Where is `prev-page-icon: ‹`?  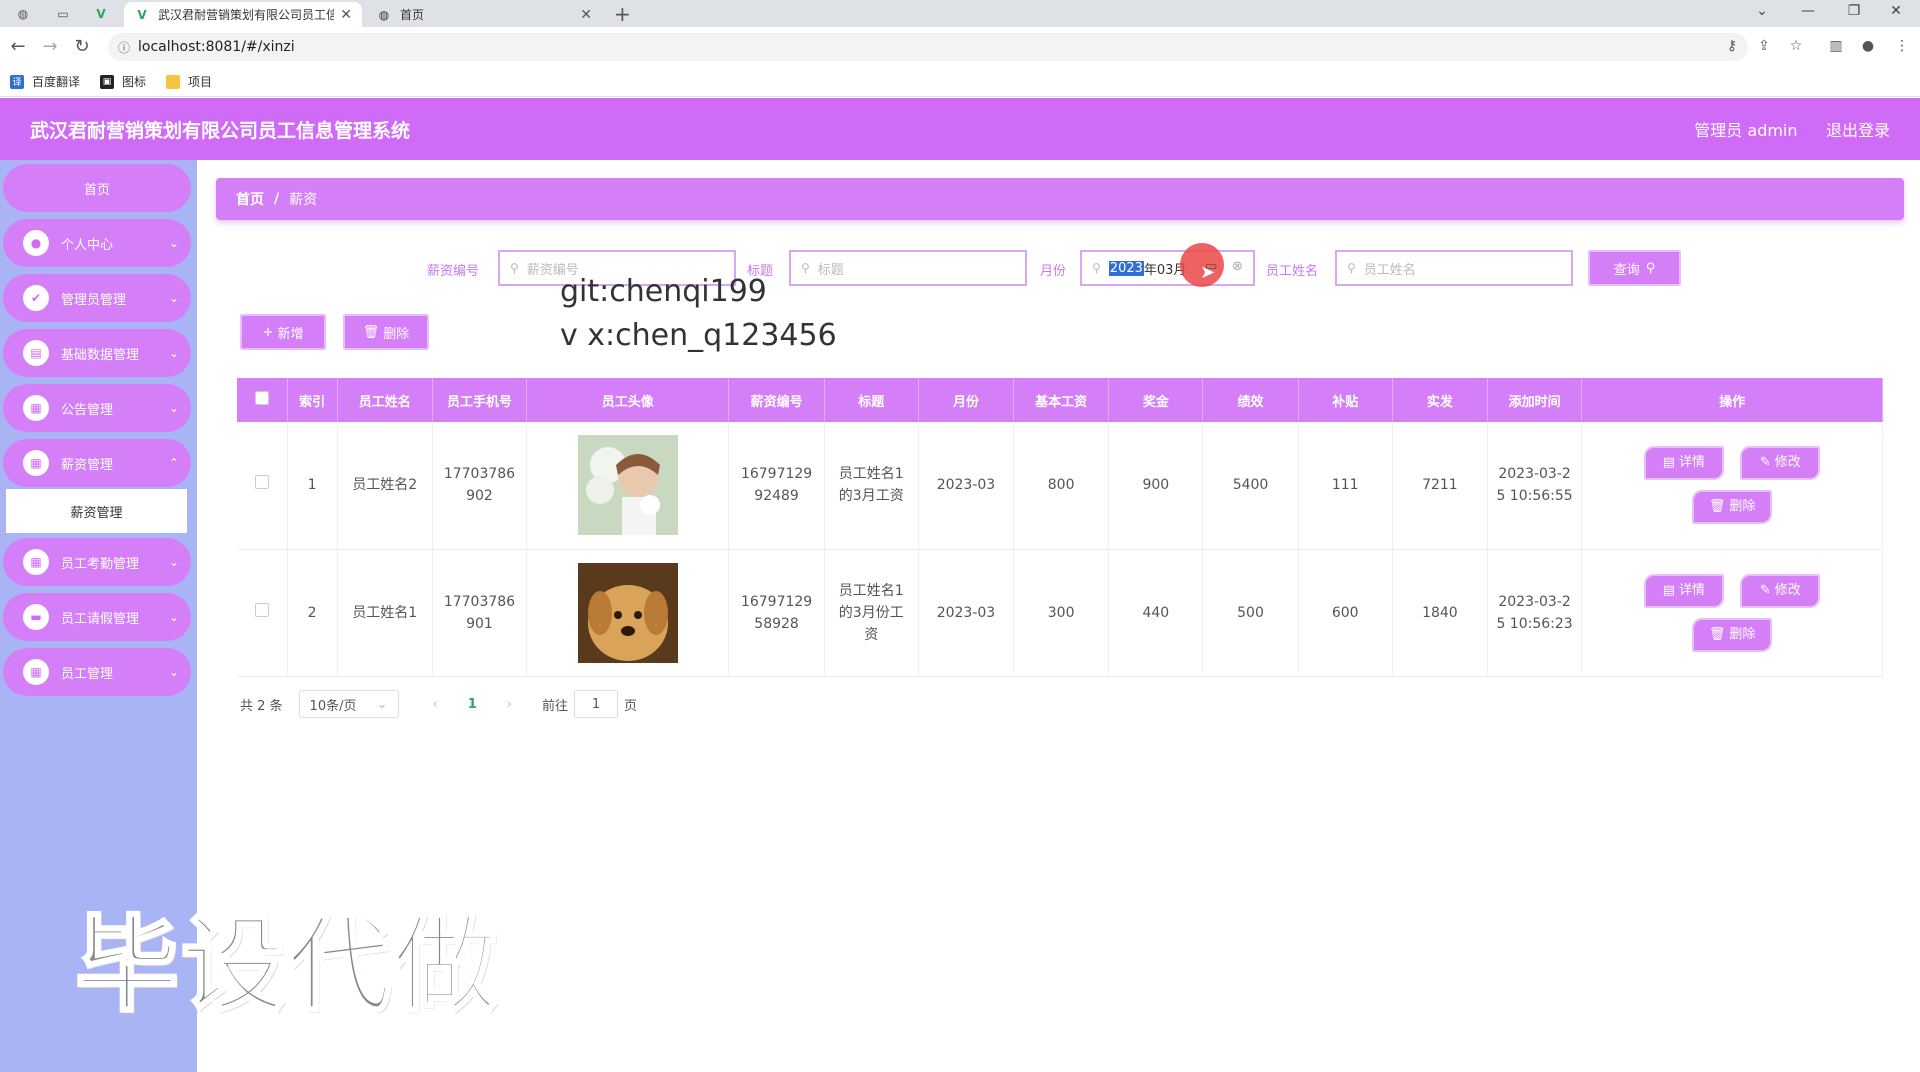
prev-page-icon: ‹ is located at coordinates (435, 704).